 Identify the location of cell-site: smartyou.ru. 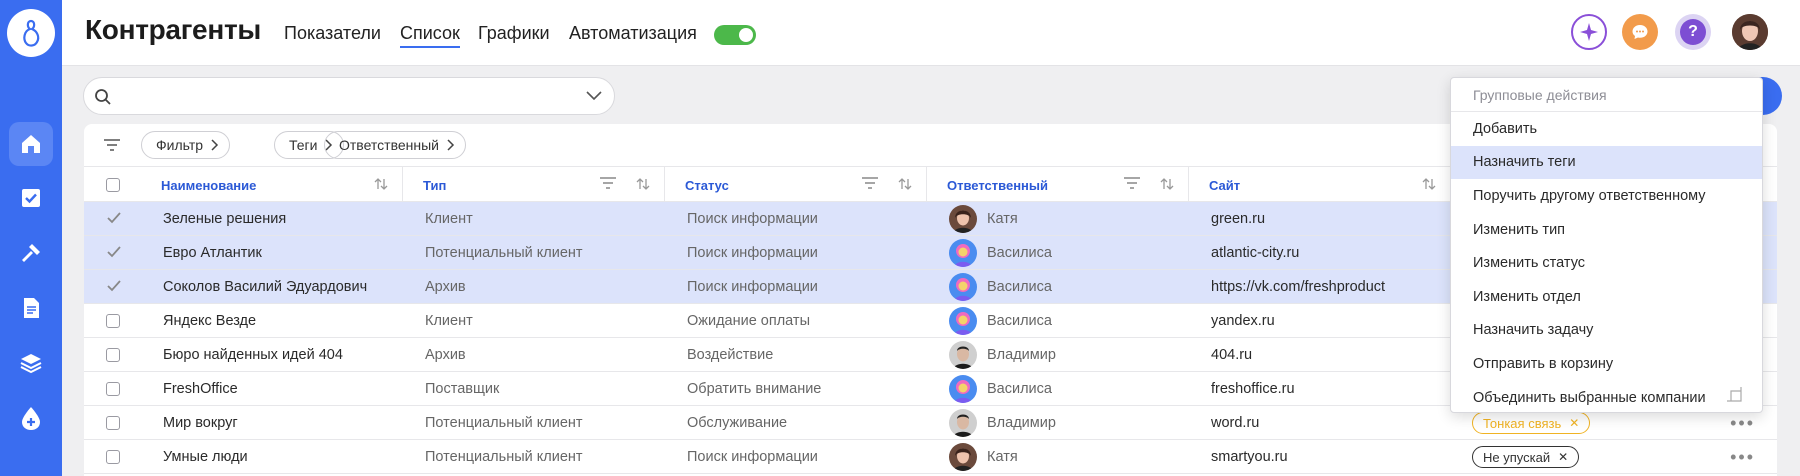
(1249, 456).